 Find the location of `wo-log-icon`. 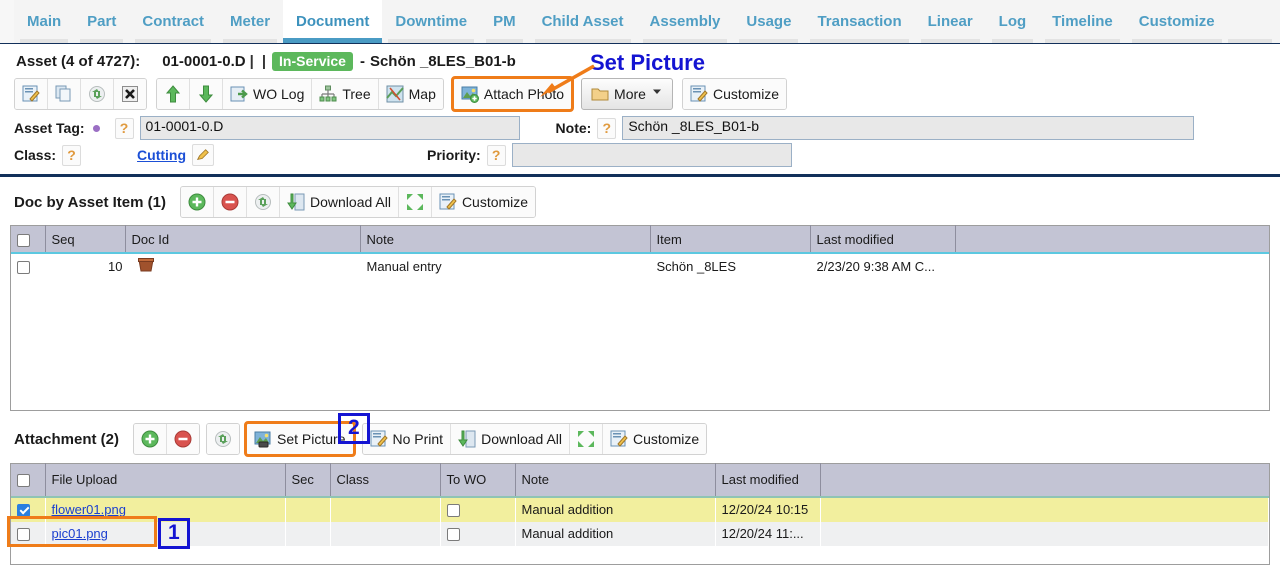

wo-log-icon is located at coordinates (239, 94).